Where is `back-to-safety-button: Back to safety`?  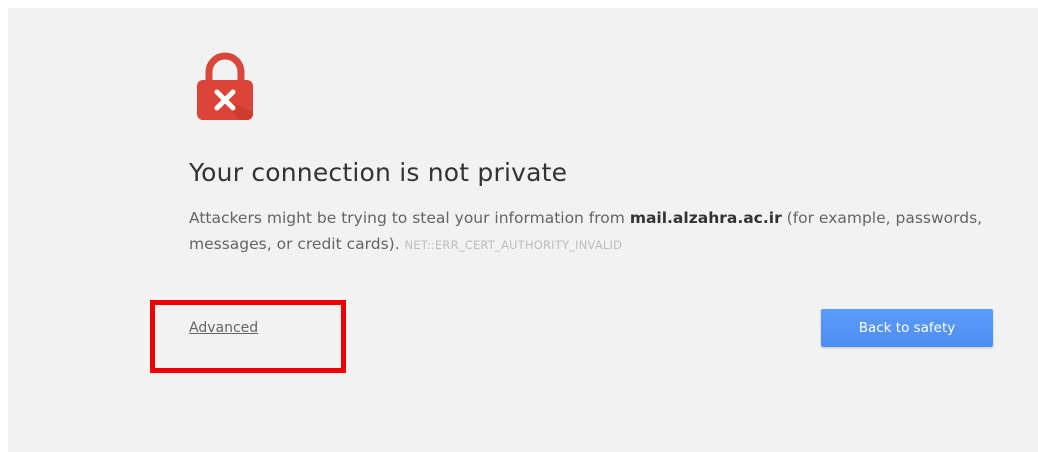 back-to-safety-button: Back to safety is located at coordinates (907, 328).